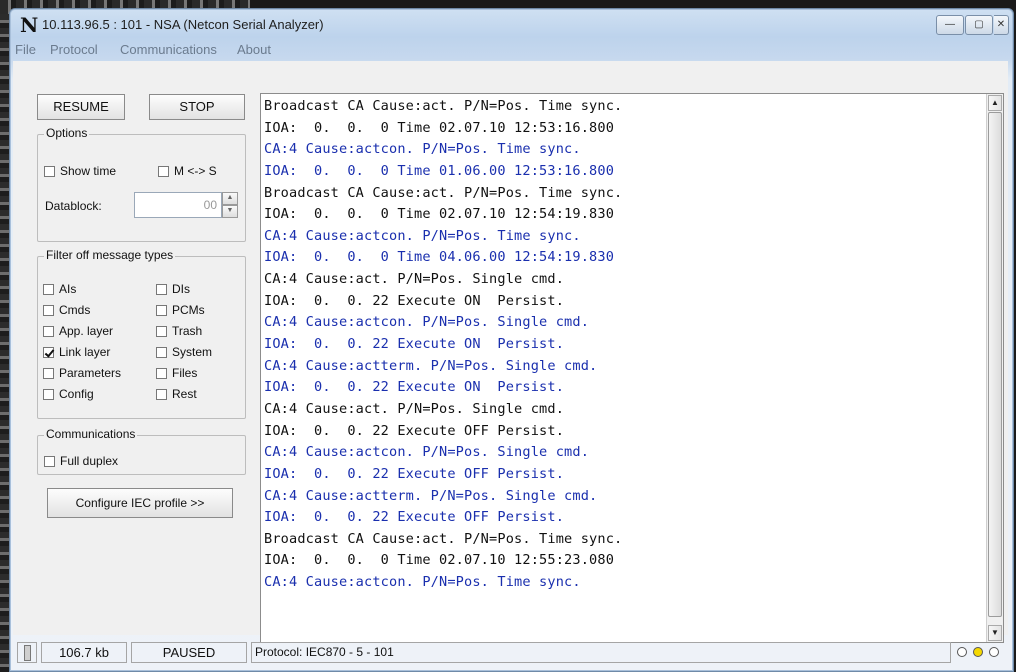  Describe the element at coordinates (110, 255) in the screenshot. I see `filter-group-label: Filter off message types` at that location.